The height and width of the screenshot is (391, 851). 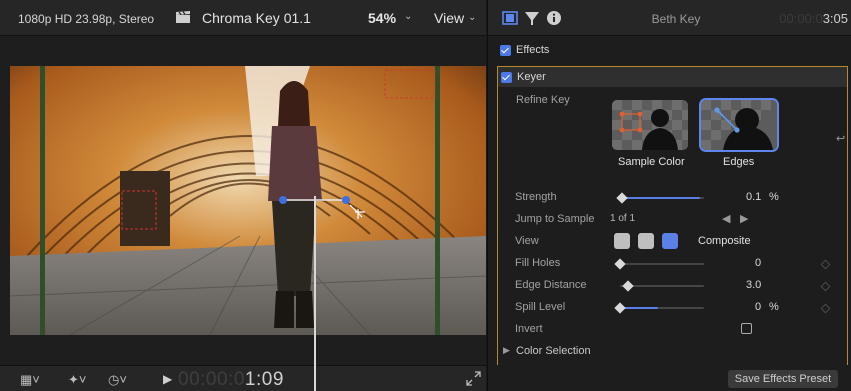 I want to click on inspector-timecode: 00:00:03:05, so click(x=813, y=18).